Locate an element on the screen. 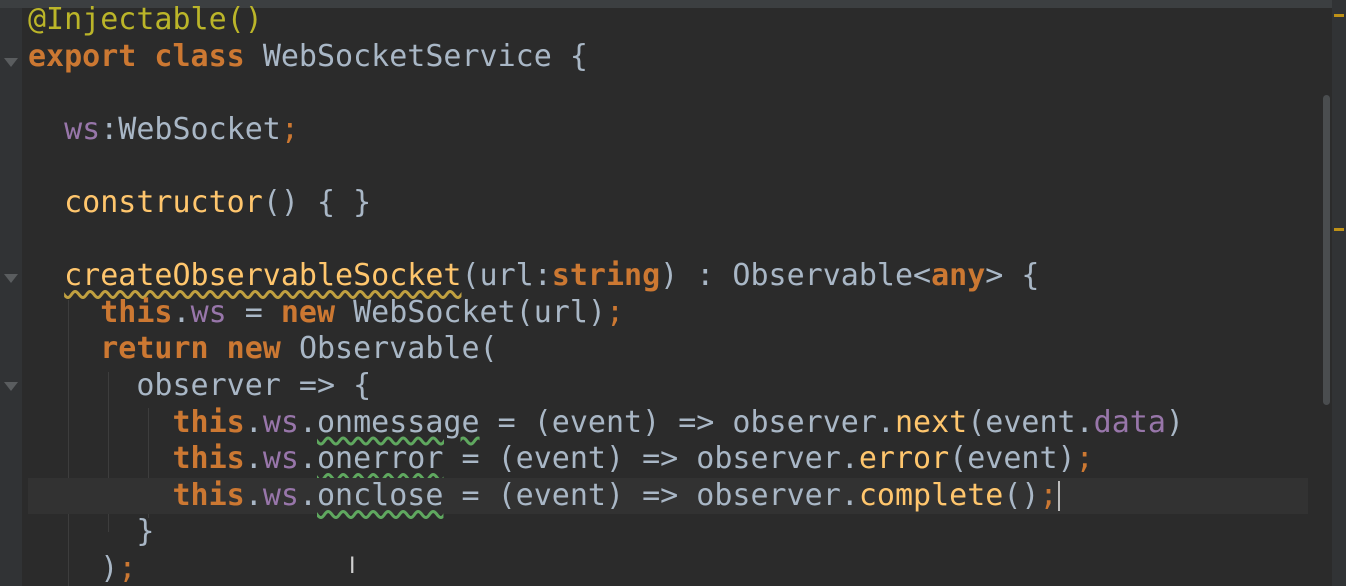 The image size is (1346, 586). text-caret is located at coordinates (1058, 496).